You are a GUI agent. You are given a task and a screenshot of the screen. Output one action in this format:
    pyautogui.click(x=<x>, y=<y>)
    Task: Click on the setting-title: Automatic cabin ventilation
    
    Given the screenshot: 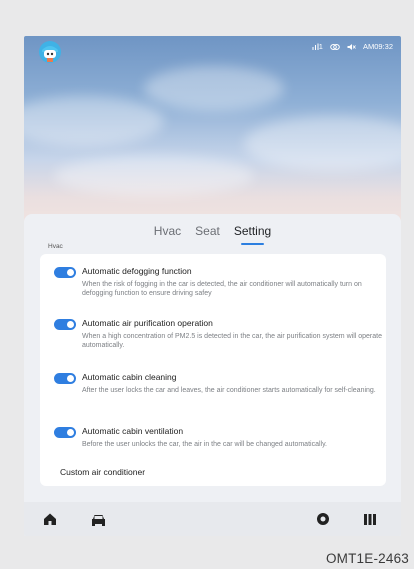 What is the action you would take?
    pyautogui.click(x=133, y=431)
    